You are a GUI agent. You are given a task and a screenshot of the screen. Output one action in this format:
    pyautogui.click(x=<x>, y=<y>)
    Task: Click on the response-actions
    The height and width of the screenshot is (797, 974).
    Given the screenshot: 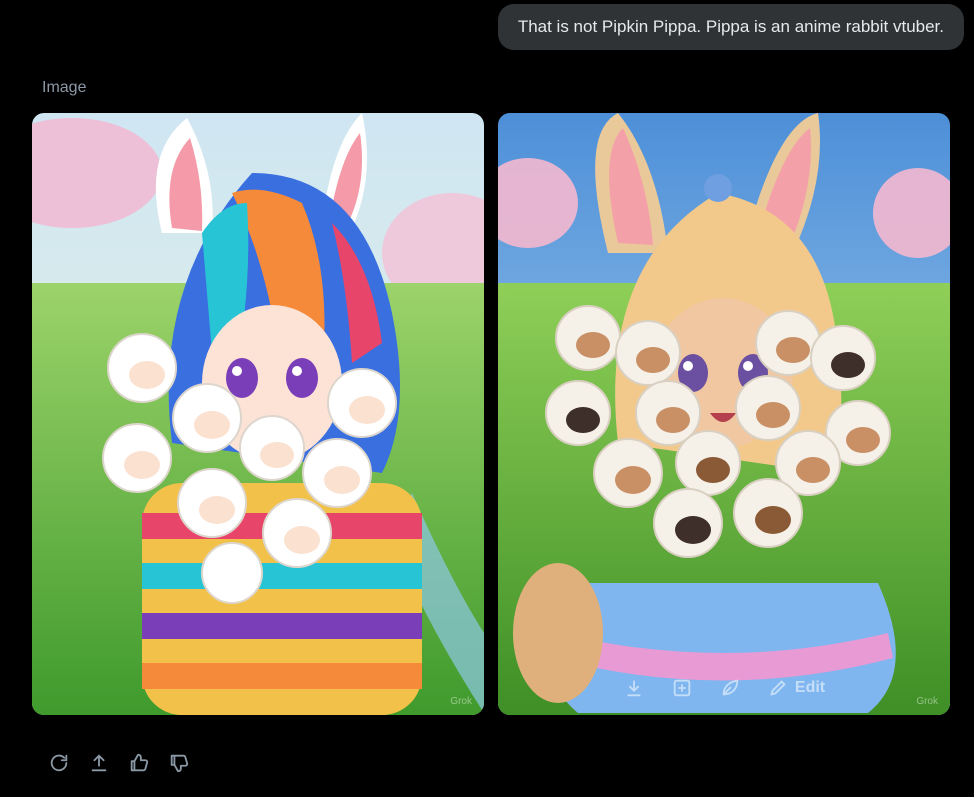 What is the action you would take?
    pyautogui.click(x=119, y=763)
    